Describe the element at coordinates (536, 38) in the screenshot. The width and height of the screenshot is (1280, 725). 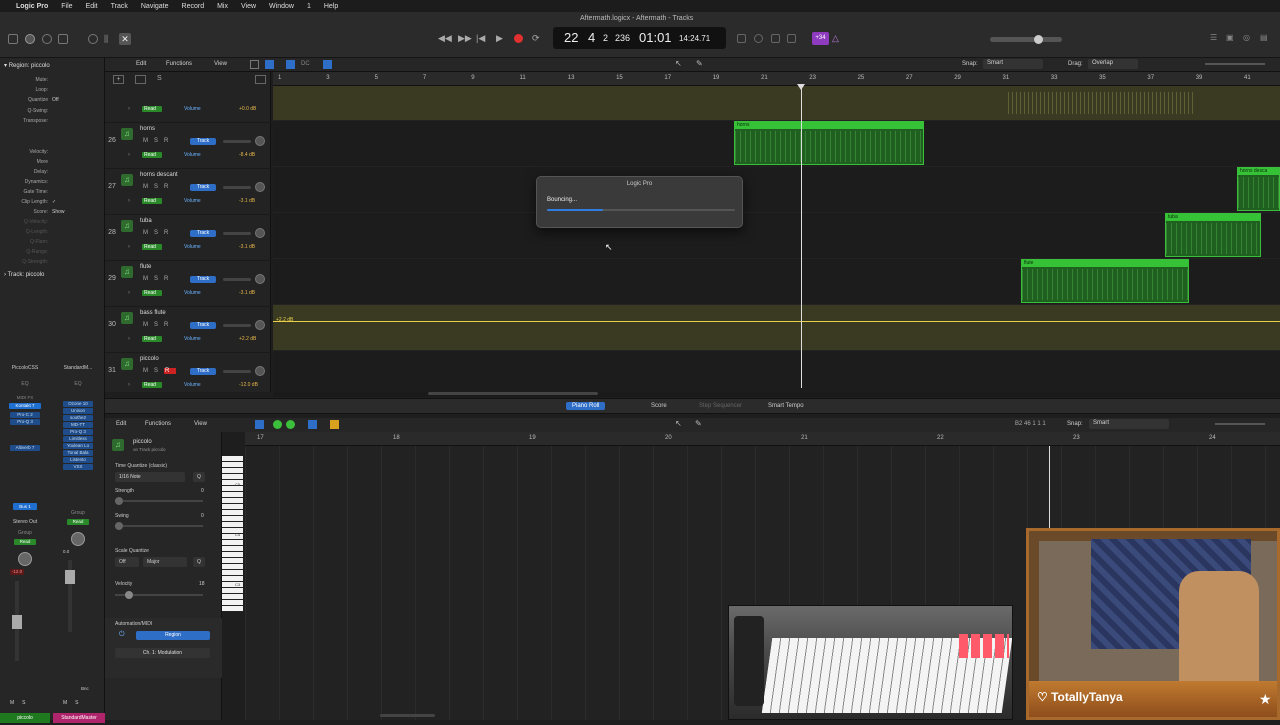
I see `cycle-icon: ⟳` at that location.